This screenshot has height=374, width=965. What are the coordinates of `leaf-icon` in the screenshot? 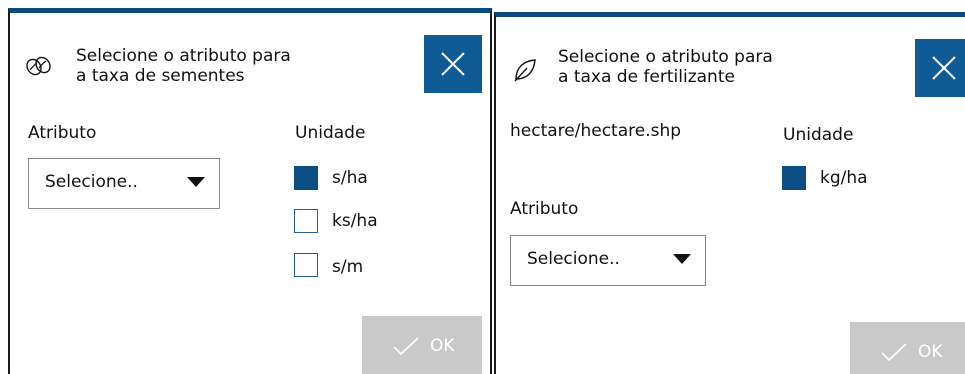 It's located at (525, 72).